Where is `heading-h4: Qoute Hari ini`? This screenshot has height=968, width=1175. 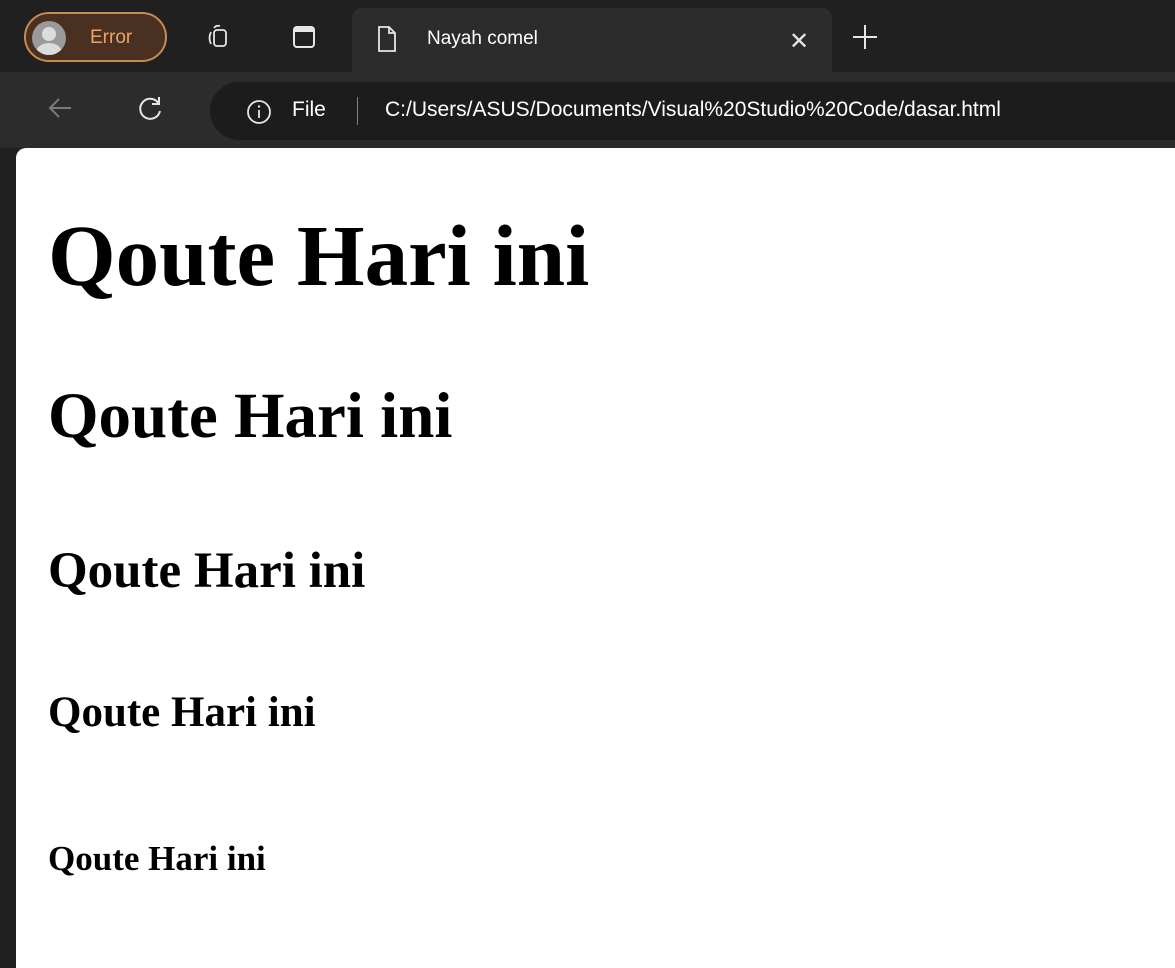
heading-h4: Qoute Hari ini is located at coordinates (182, 712).